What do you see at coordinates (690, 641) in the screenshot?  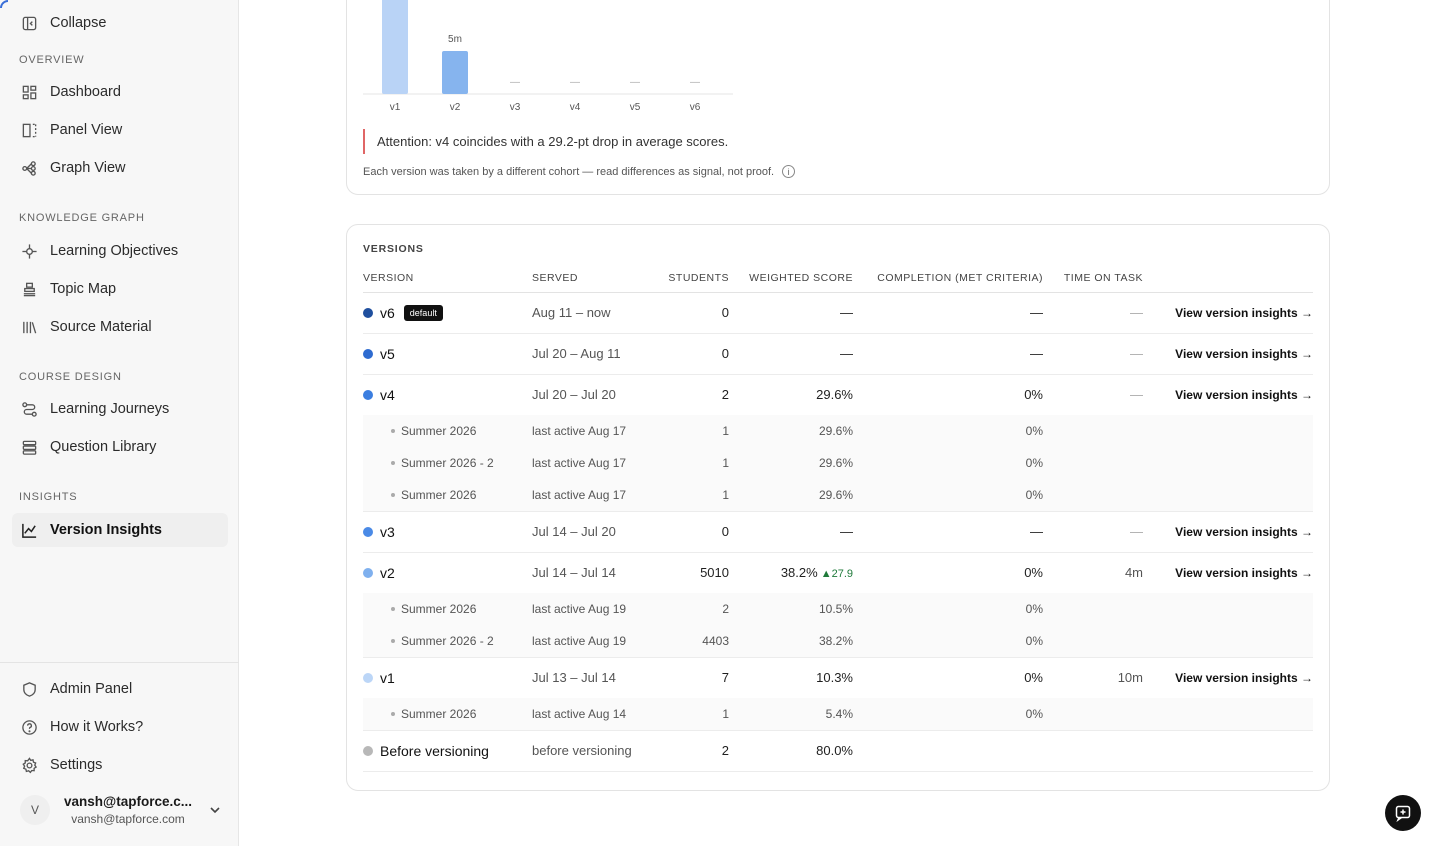 I see `cohort-students-cell: 4403` at bounding box center [690, 641].